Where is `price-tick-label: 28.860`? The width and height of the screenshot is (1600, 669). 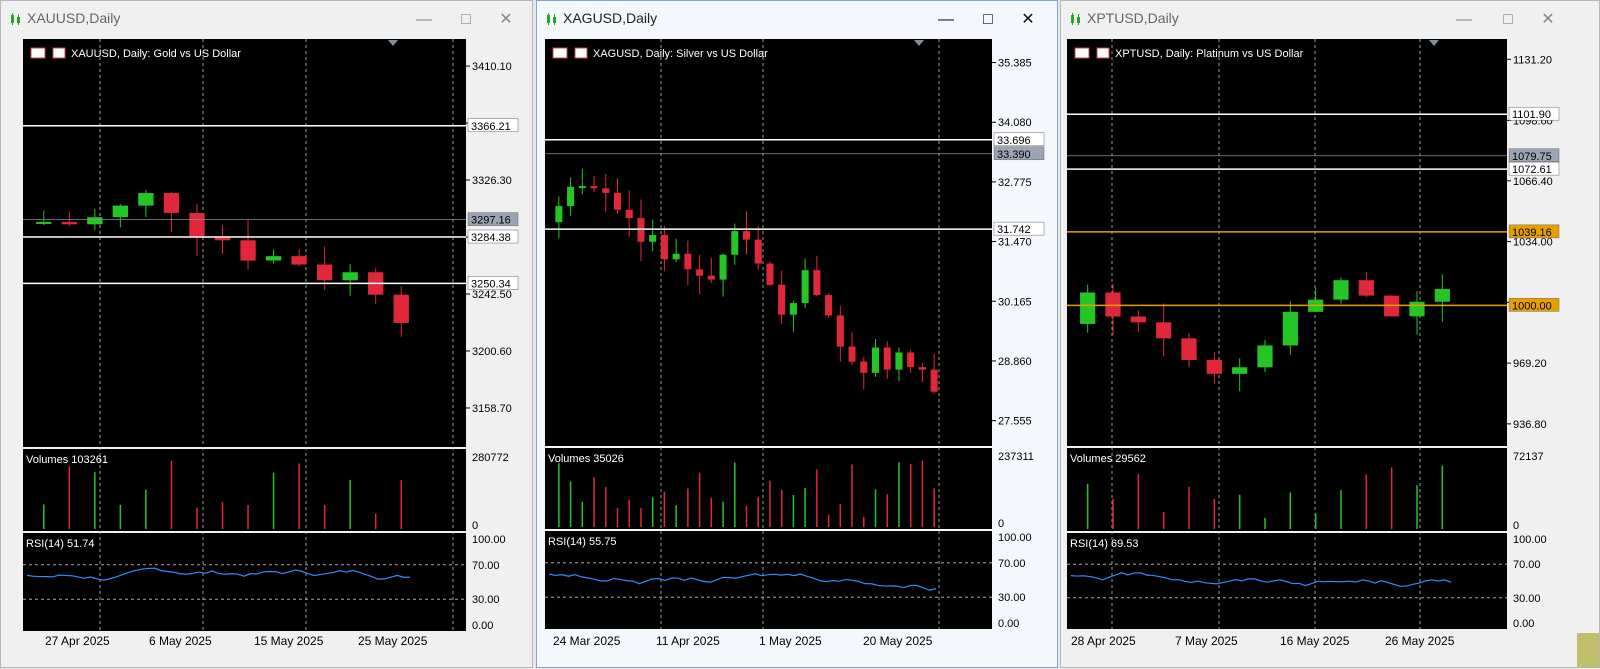
price-tick-label: 28.860 is located at coordinates (1015, 362).